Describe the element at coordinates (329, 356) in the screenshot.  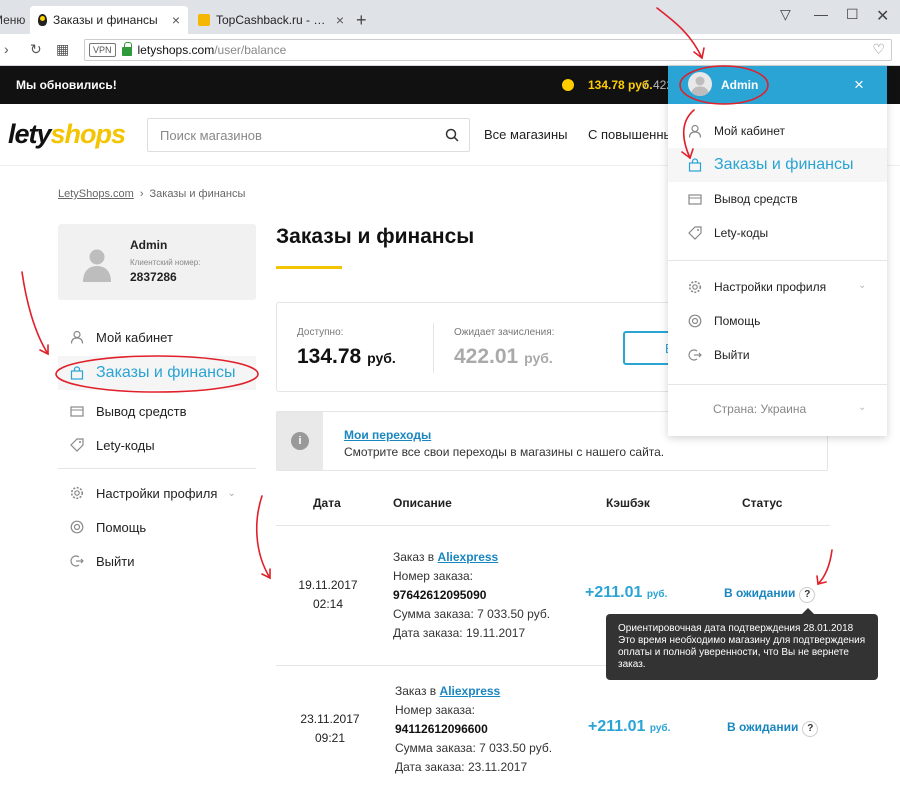
I see `available-value: 134.78` at that location.